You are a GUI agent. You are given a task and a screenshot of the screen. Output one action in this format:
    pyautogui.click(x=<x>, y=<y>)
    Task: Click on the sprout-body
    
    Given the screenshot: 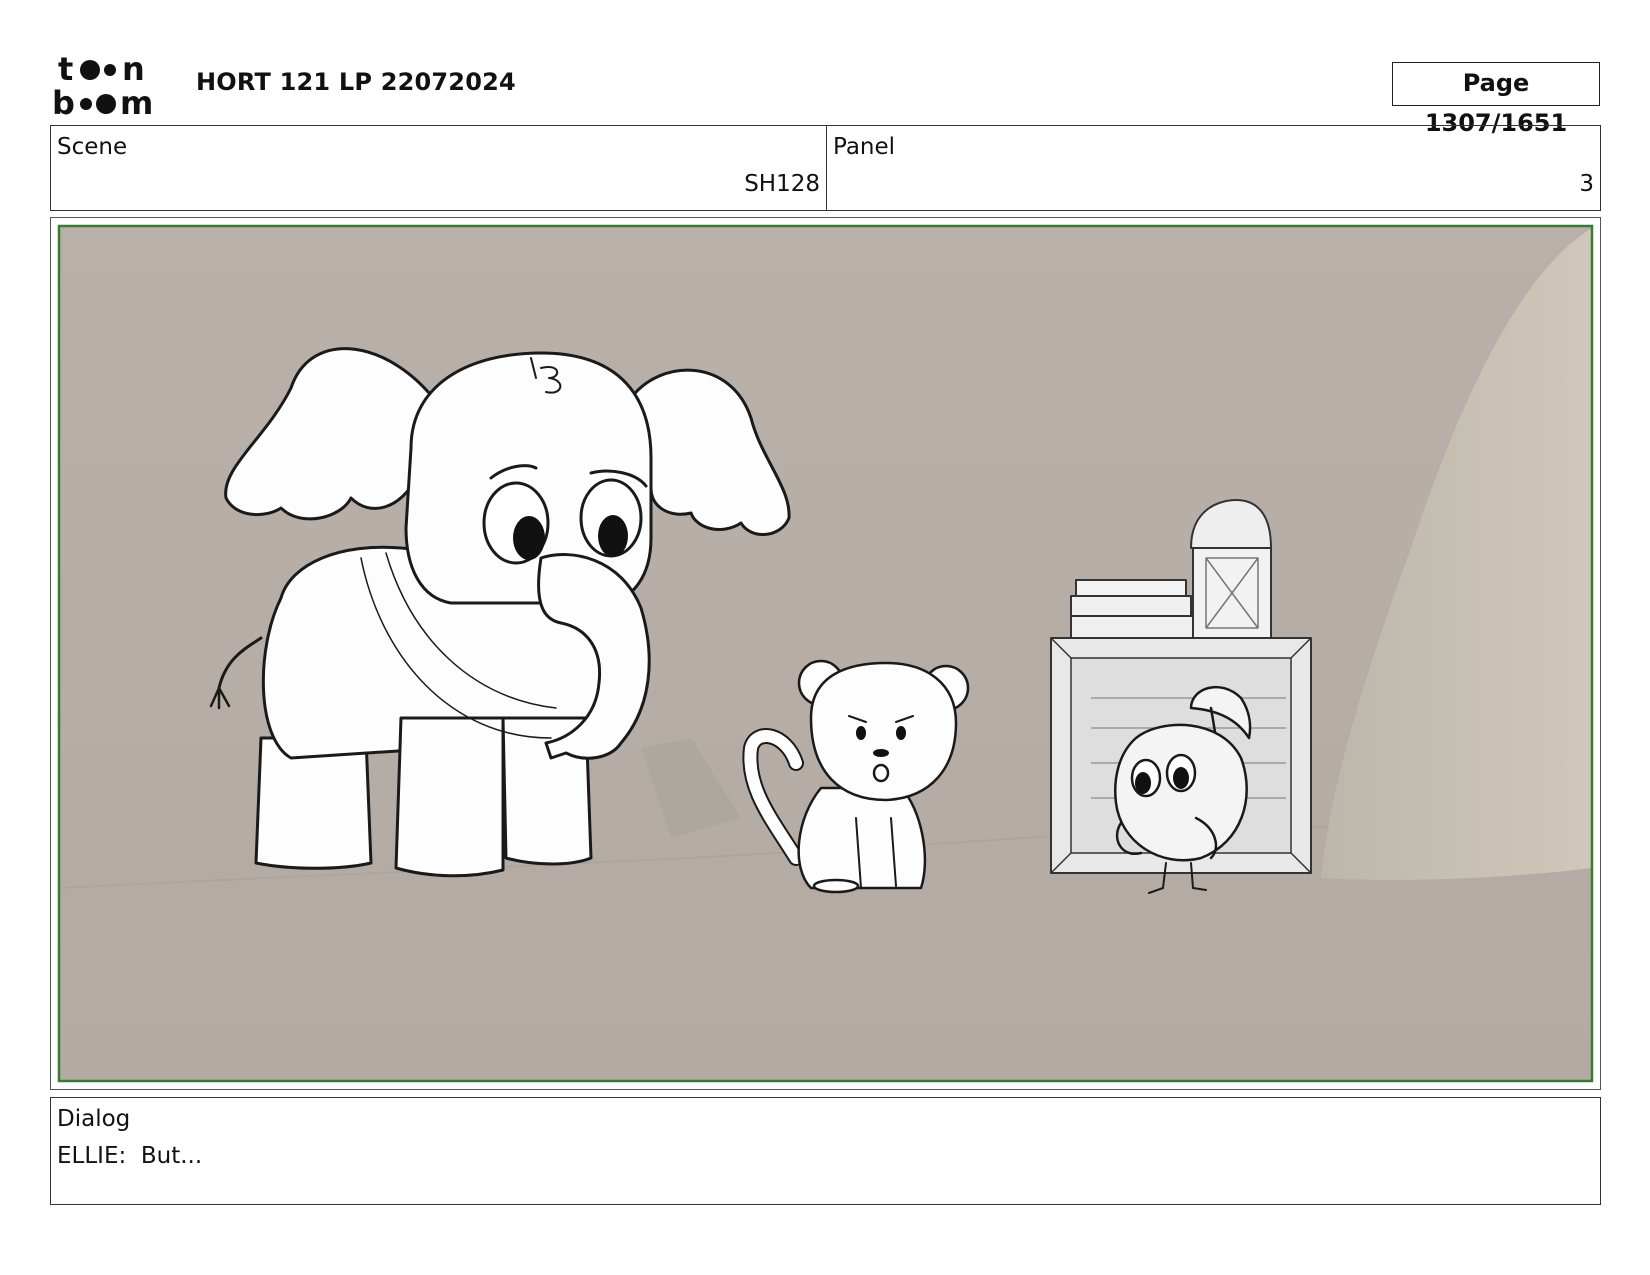 What is the action you would take?
    pyautogui.click(x=1181, y=792)
    